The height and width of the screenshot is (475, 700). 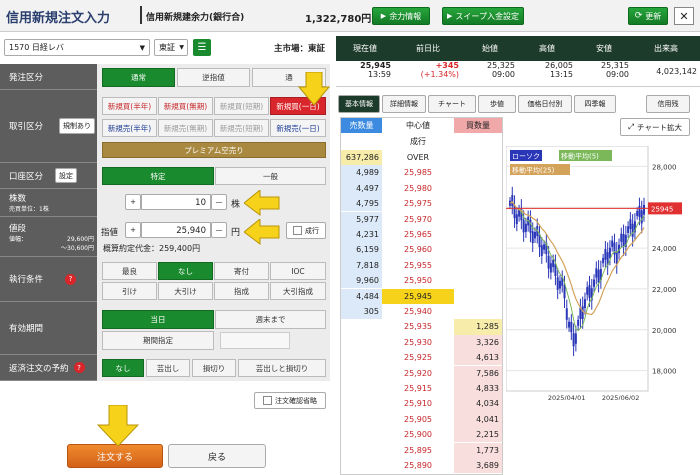 I want to click on tab-price-by-date: 価格日付別, so click(x=545, y=104).